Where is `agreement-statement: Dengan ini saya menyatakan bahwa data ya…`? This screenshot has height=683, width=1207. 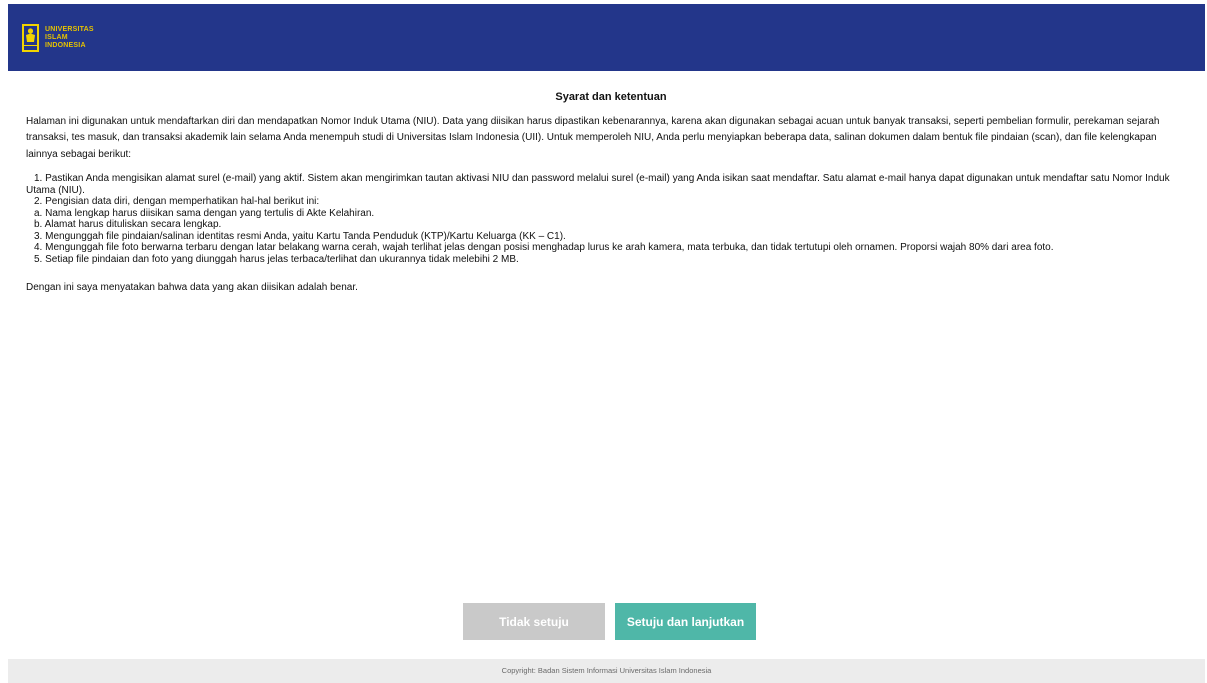
agreement-statement: Dengan ini saya menyatakan bahwa data ya… is located at coordinates (192, 287).